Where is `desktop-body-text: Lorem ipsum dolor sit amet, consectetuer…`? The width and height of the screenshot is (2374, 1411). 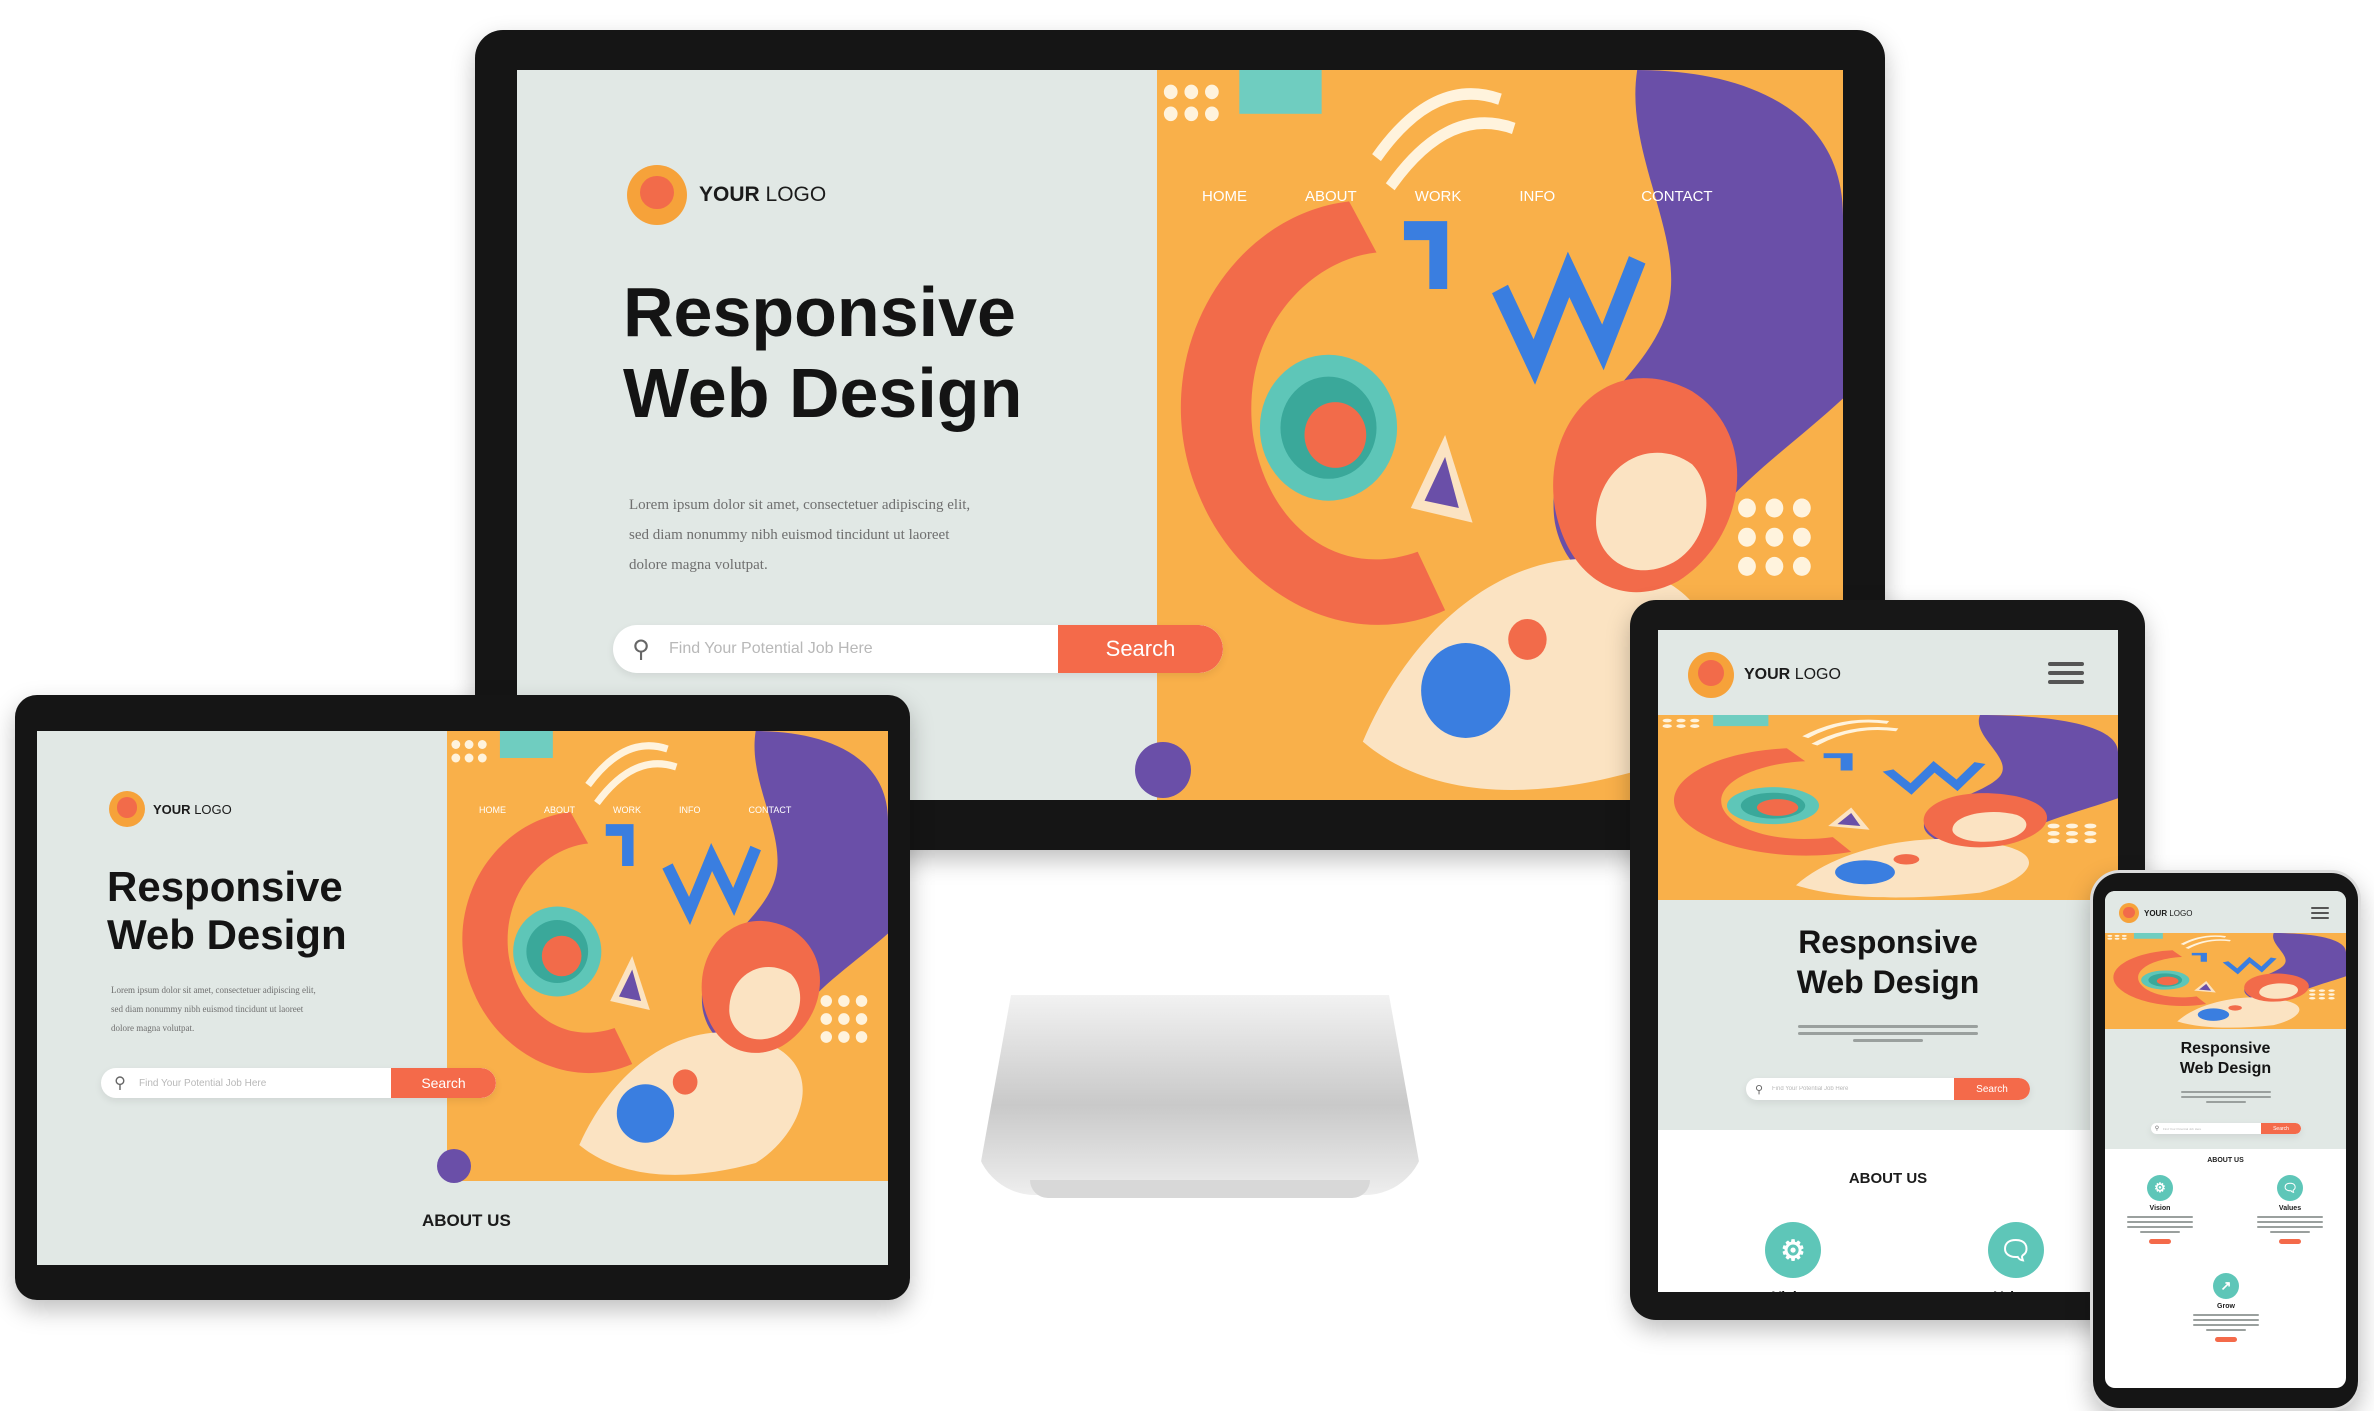
desktop-body-text: Lorem ipsum dolor sit amet, consectetuer… is located at coordinates (799, 535).